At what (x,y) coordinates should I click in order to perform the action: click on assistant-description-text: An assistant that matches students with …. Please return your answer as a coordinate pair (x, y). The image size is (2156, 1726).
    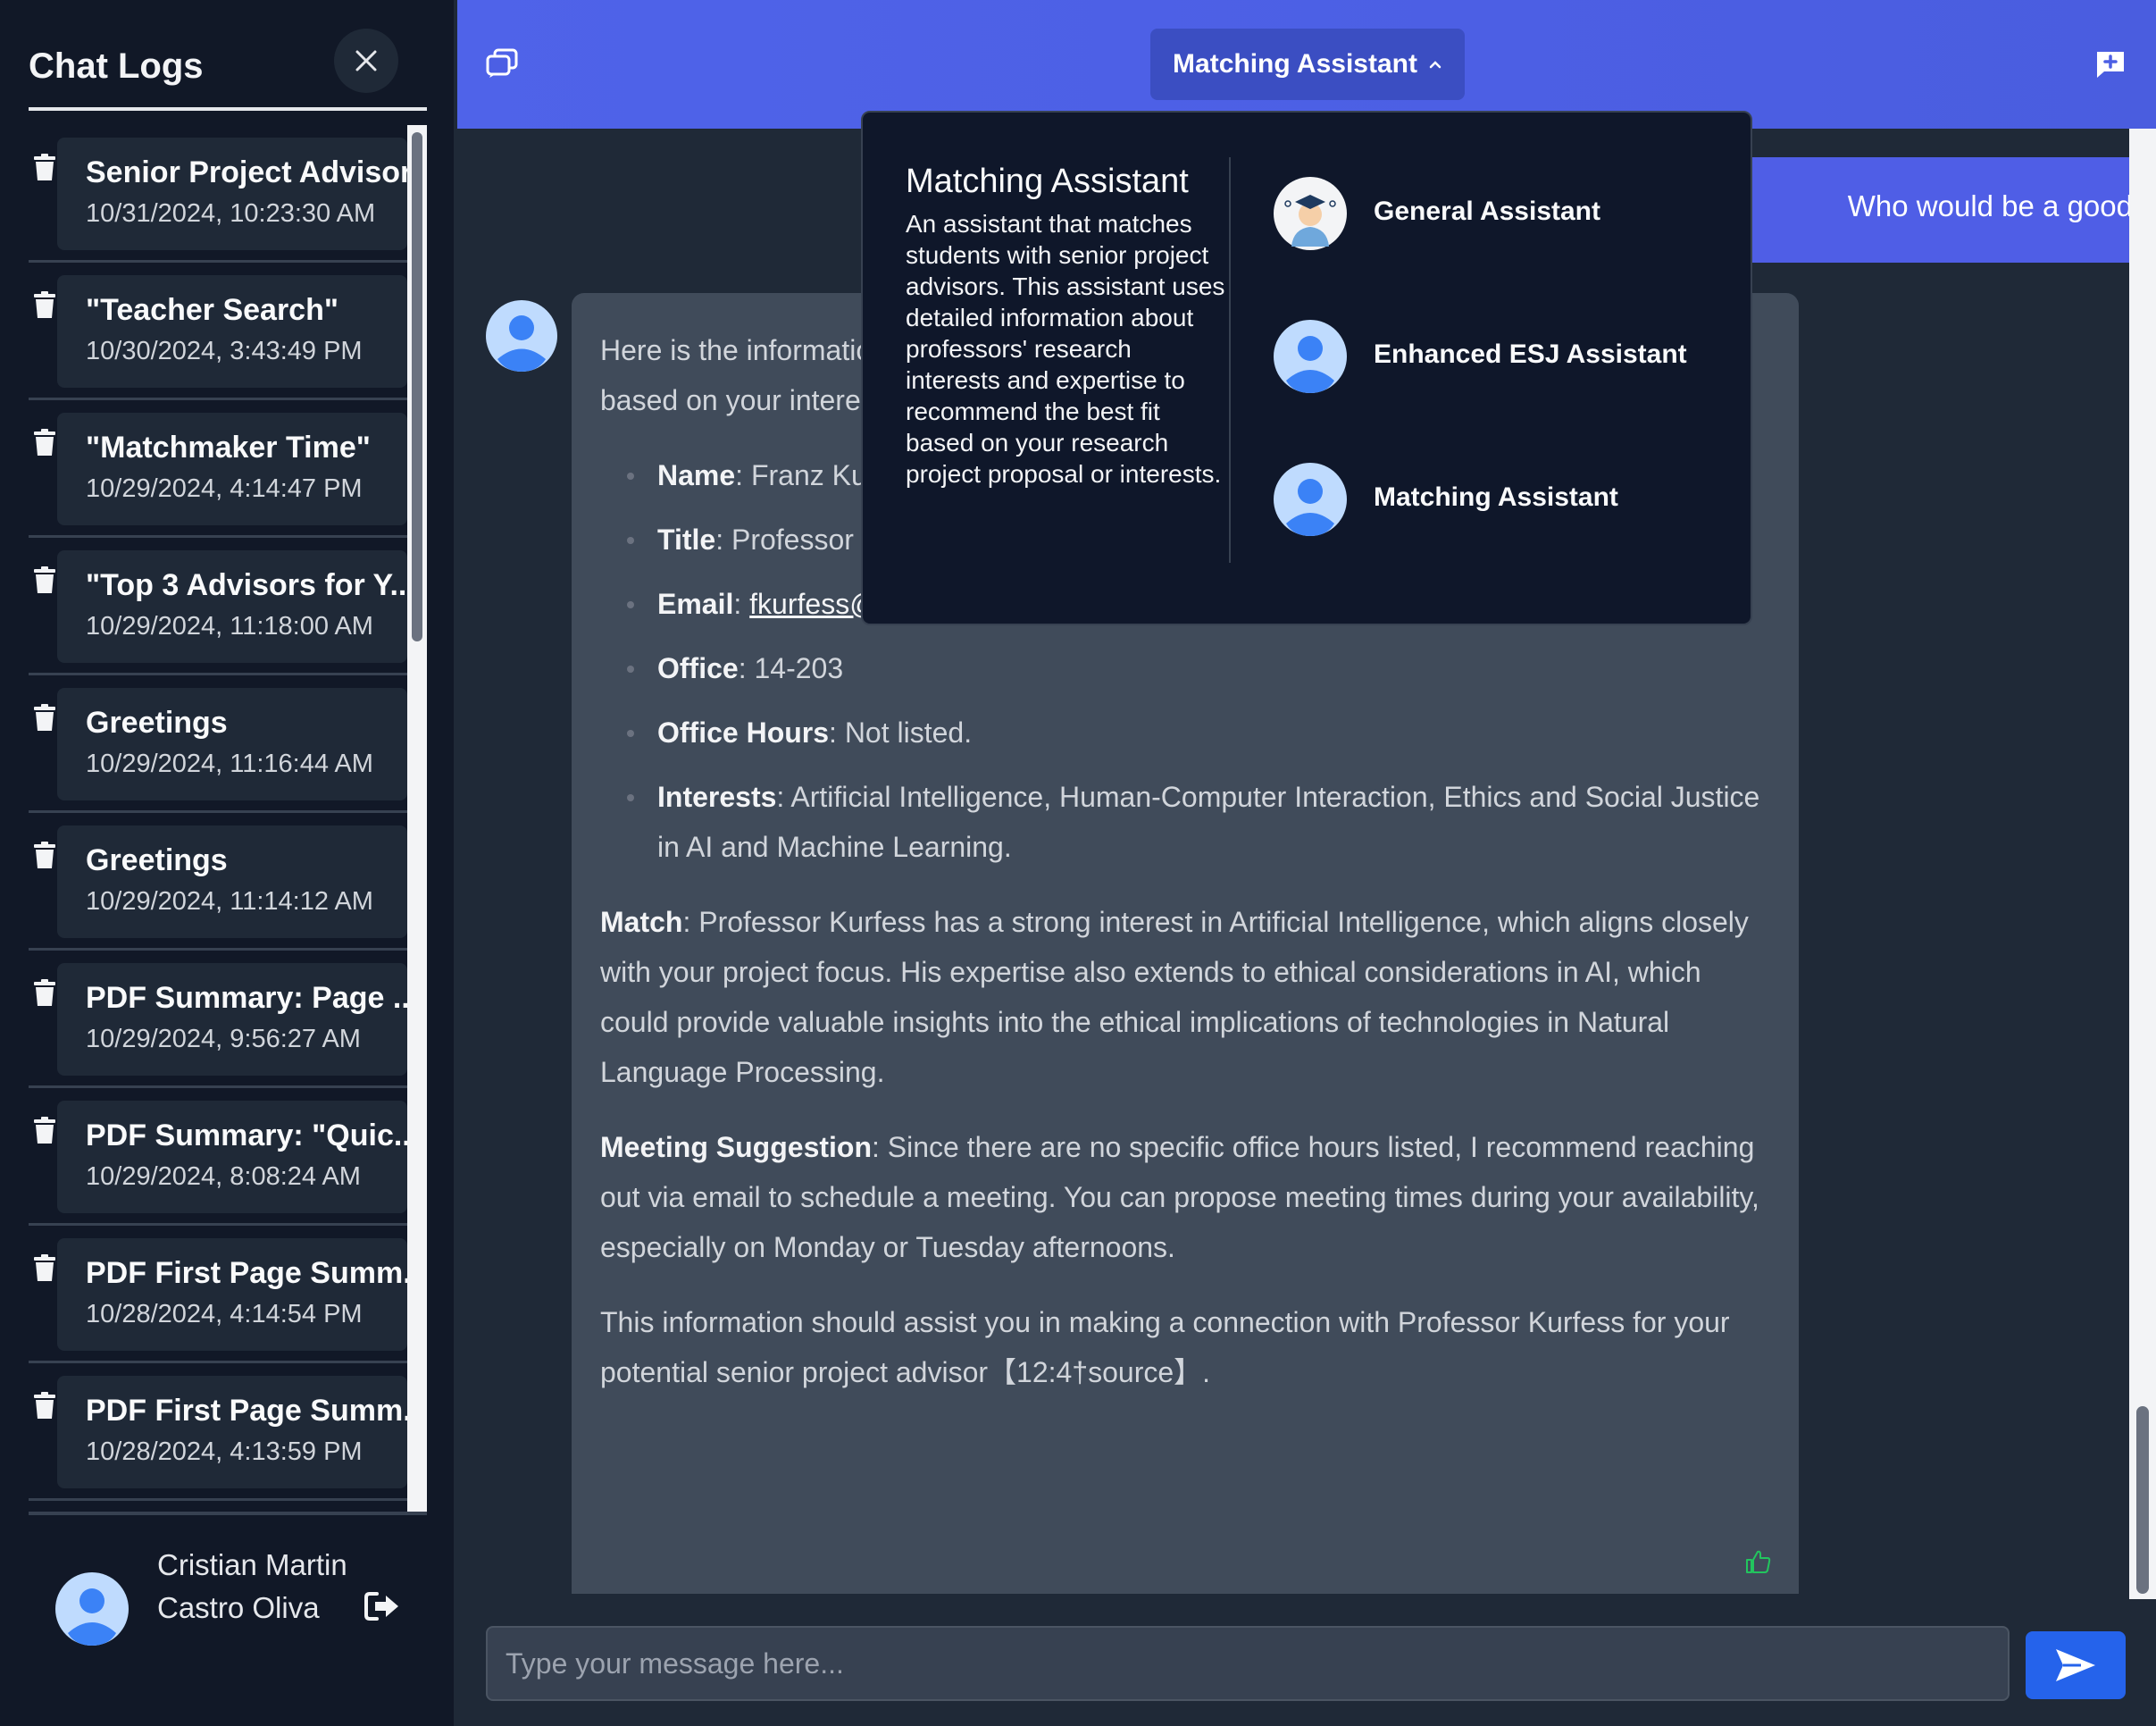
    Looking at the image, I should click on (1065, 349).